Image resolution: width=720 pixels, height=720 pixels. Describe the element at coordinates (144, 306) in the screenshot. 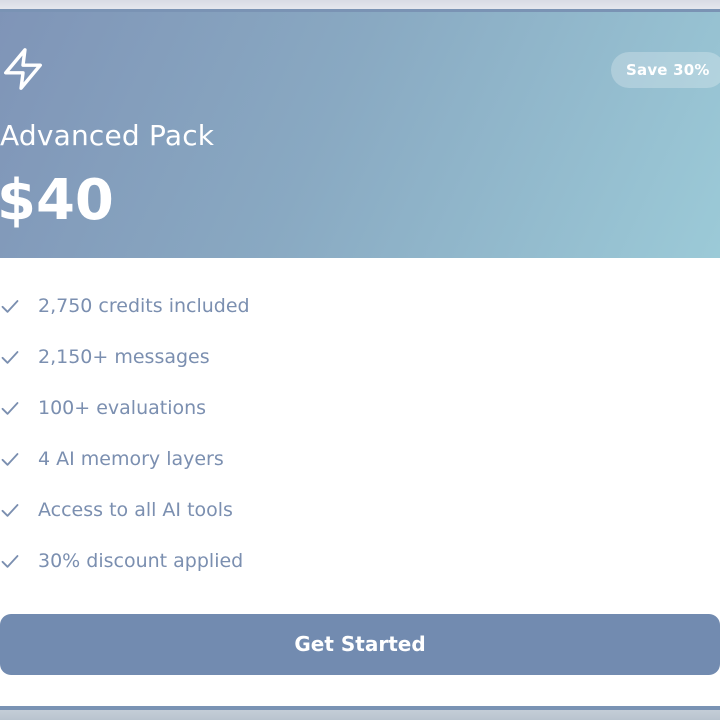

I see `feature-label: 2,750 credits included` at that location.